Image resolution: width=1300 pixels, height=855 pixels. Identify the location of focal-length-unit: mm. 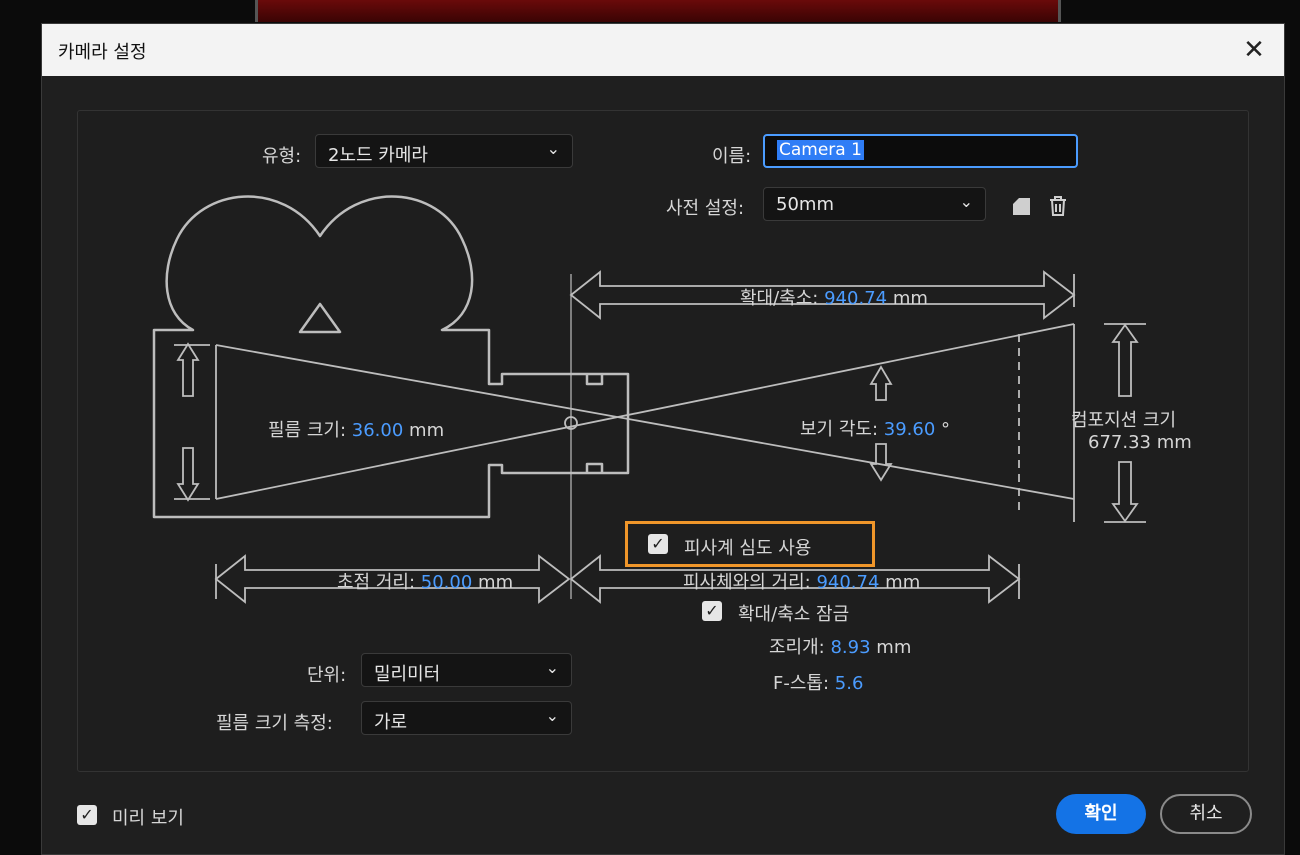
(496, 582).